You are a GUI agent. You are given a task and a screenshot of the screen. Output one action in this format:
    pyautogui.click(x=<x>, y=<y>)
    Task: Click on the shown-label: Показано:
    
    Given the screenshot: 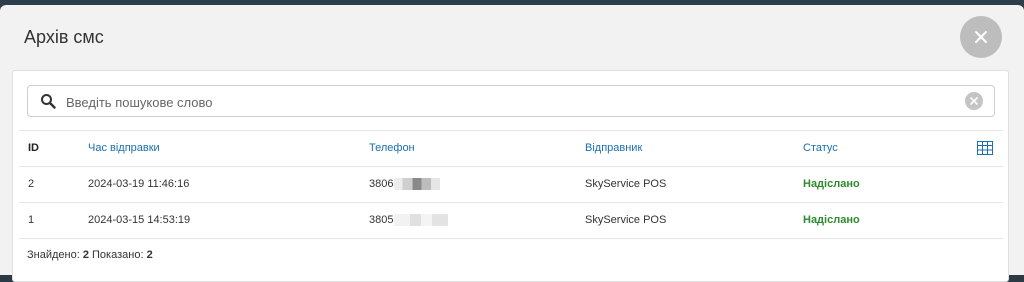 What is the action you would take?
    pyautogui.click(x=118, y=255)
    